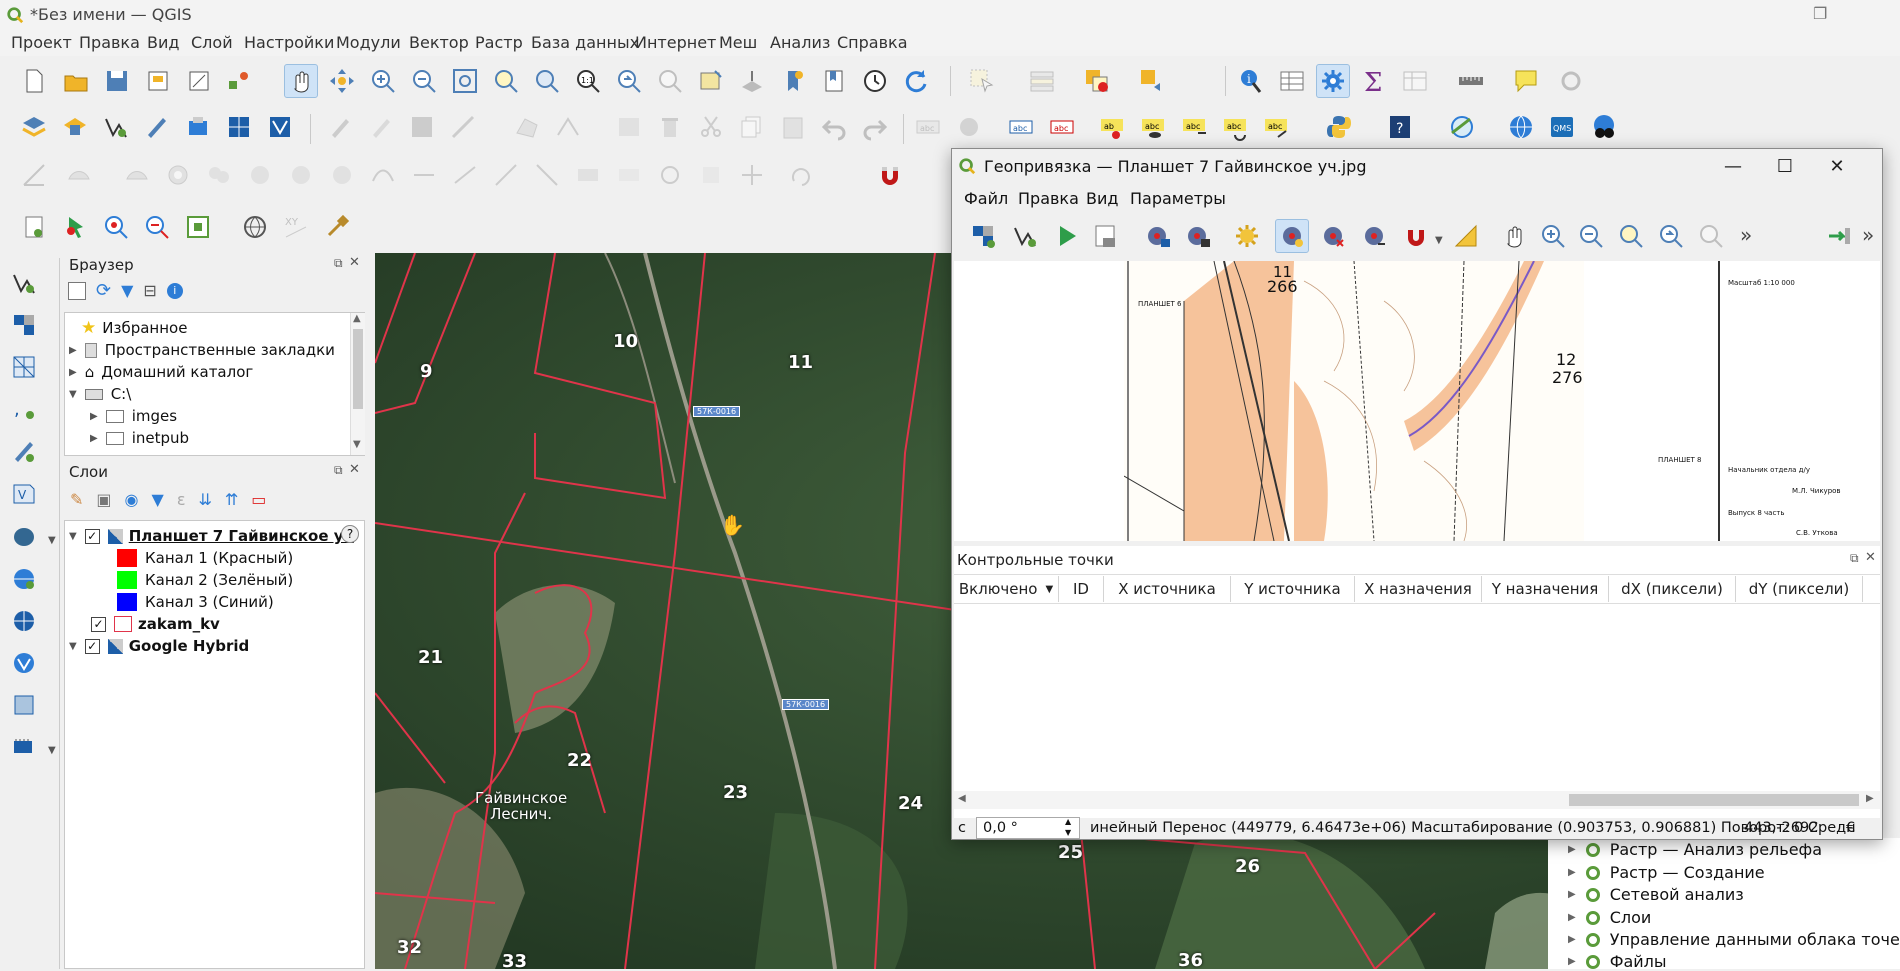  What do you see at coordinates (424, 81) in the screenshot?
I see `zoom-out-icon` at bounding box center [424, 81].